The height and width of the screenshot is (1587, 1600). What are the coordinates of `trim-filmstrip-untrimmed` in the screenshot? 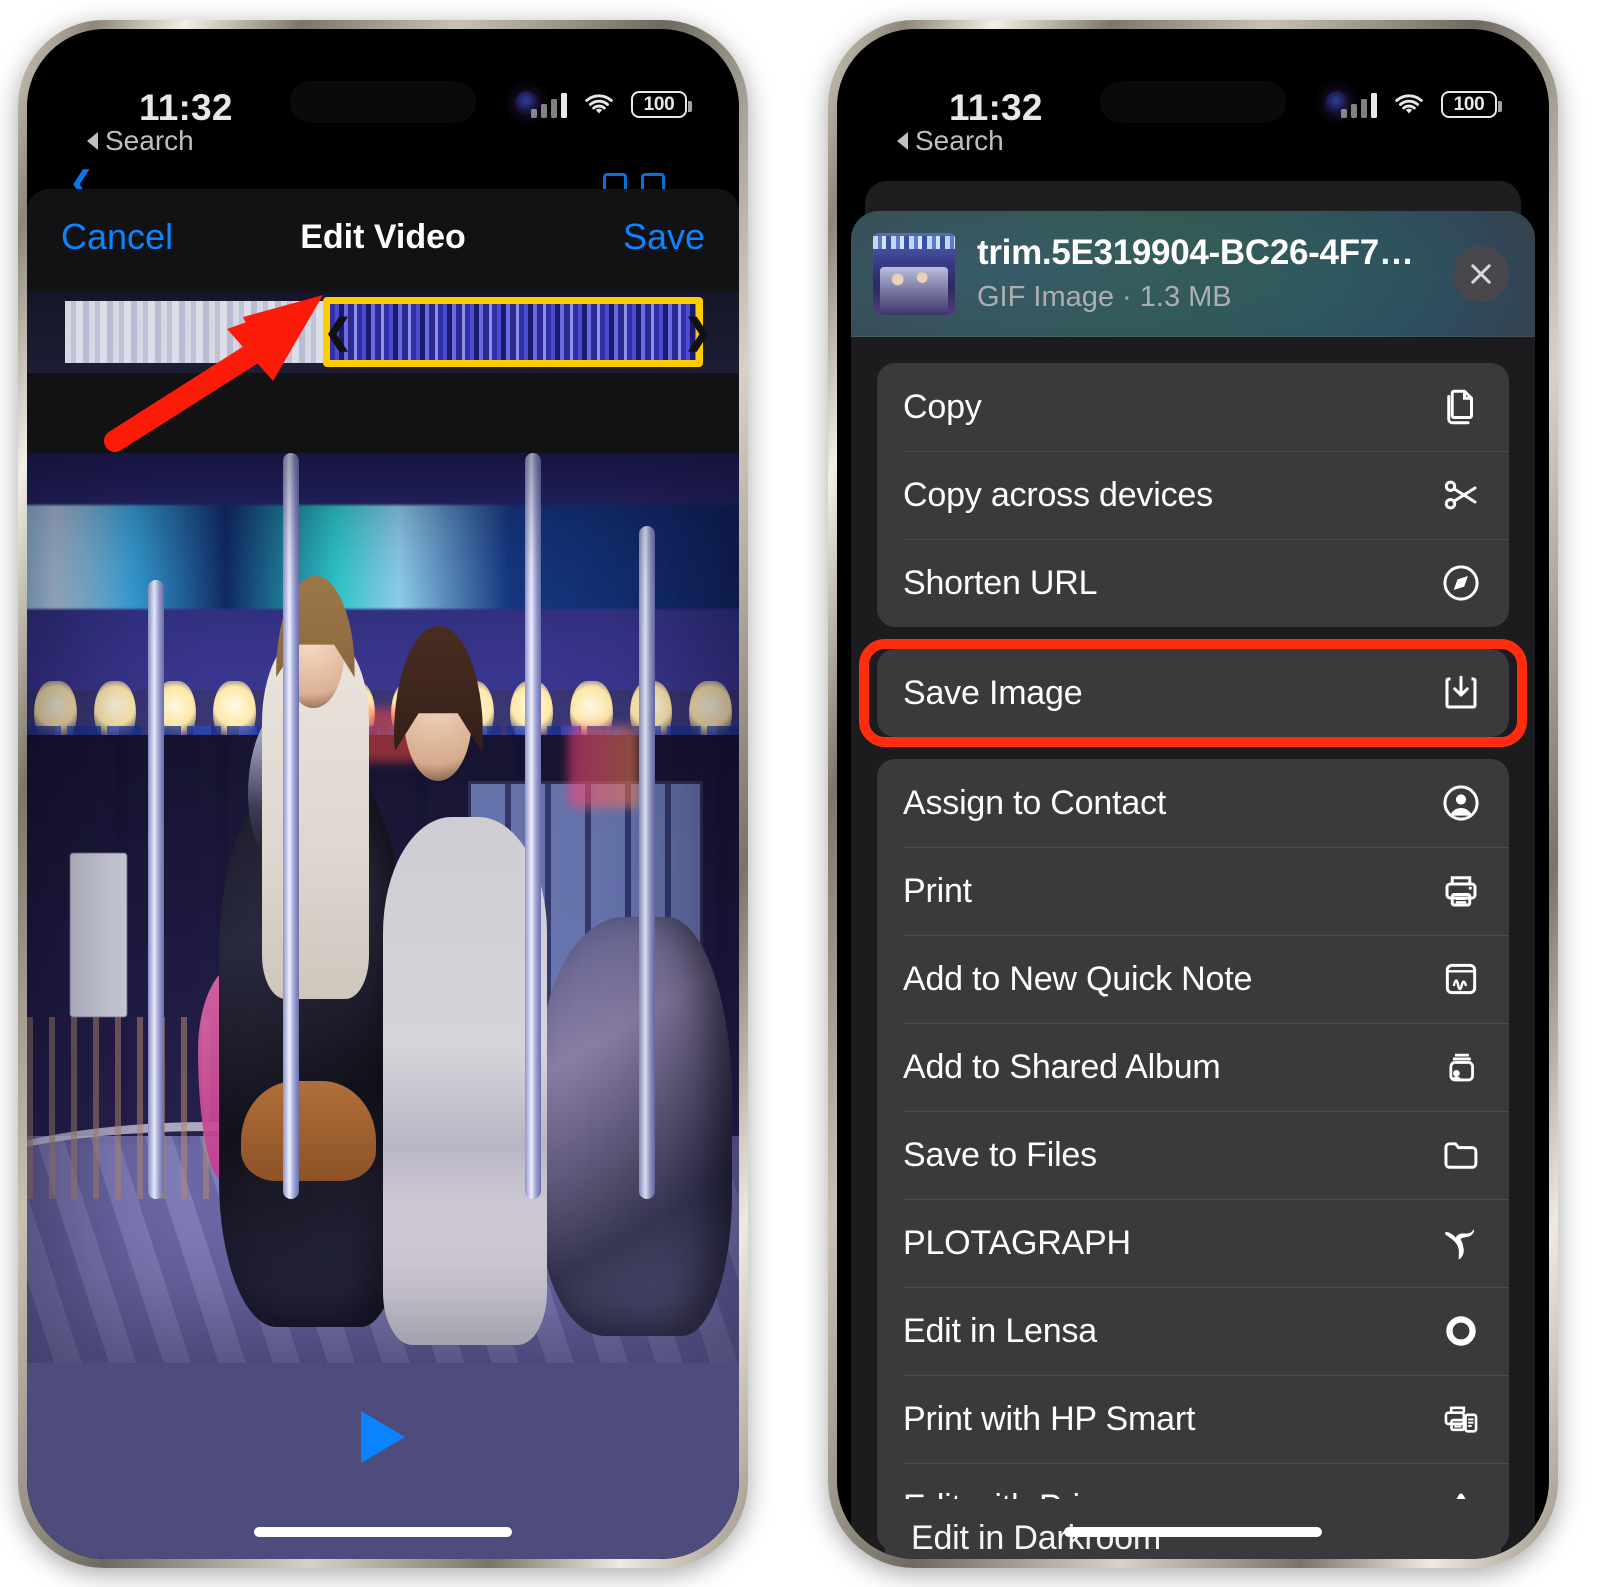 It's located at (199, 332).